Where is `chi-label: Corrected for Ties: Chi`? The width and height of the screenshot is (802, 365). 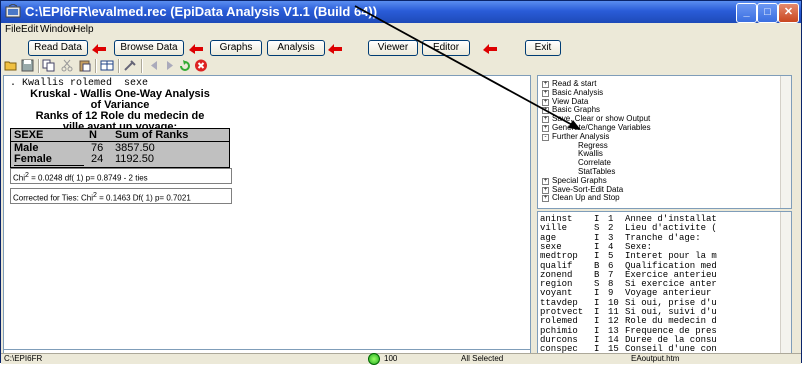
chi-label: Corrected for Ties: Chi is located at coordinates (53, 198).